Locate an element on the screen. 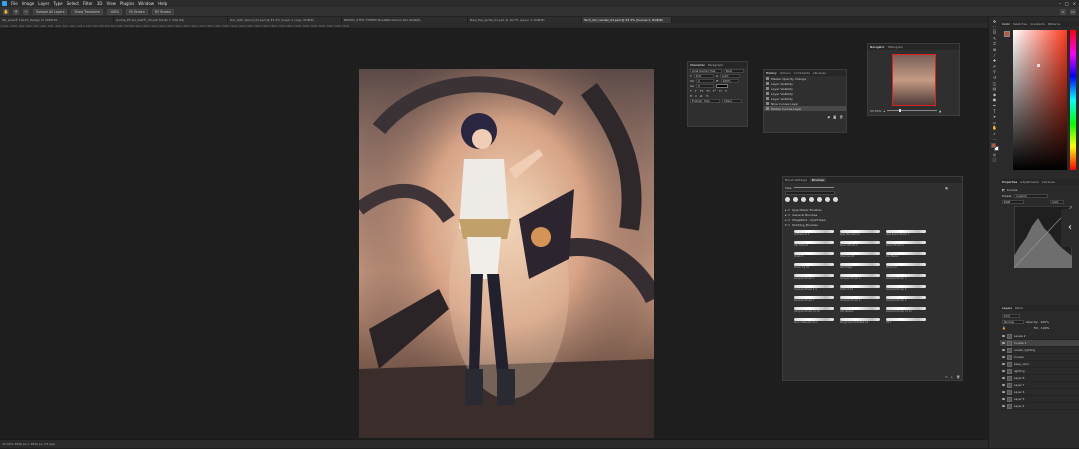  app-logo-icon is located at coordinates (4, 3).